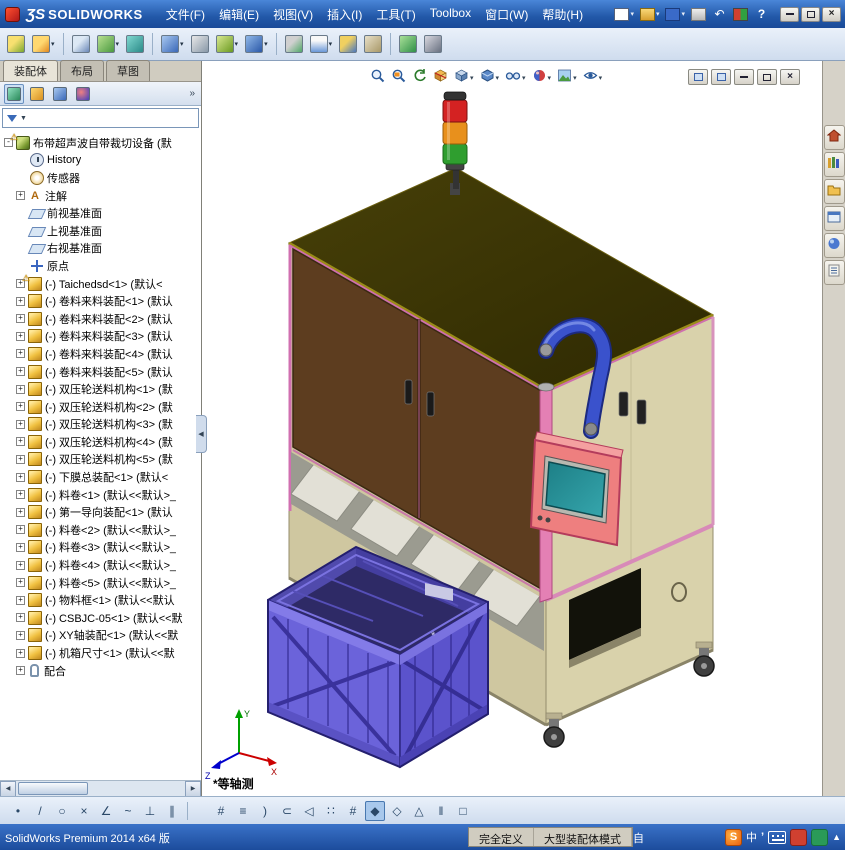 The image size is (845, 850). Describe the element at coordinates (100, 161) in the screenshot. I see `tree-item: History` at that location.